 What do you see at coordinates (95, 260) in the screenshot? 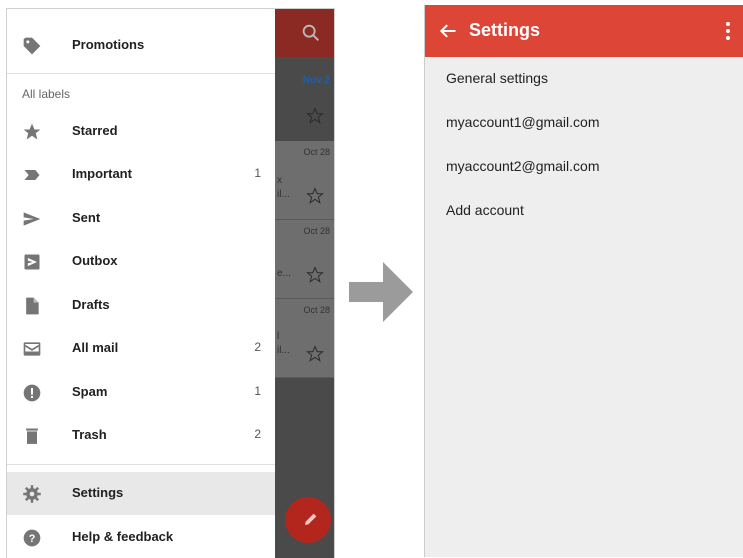
I see `drawer-item-label: Outbox` at bounding box center [95, 260].